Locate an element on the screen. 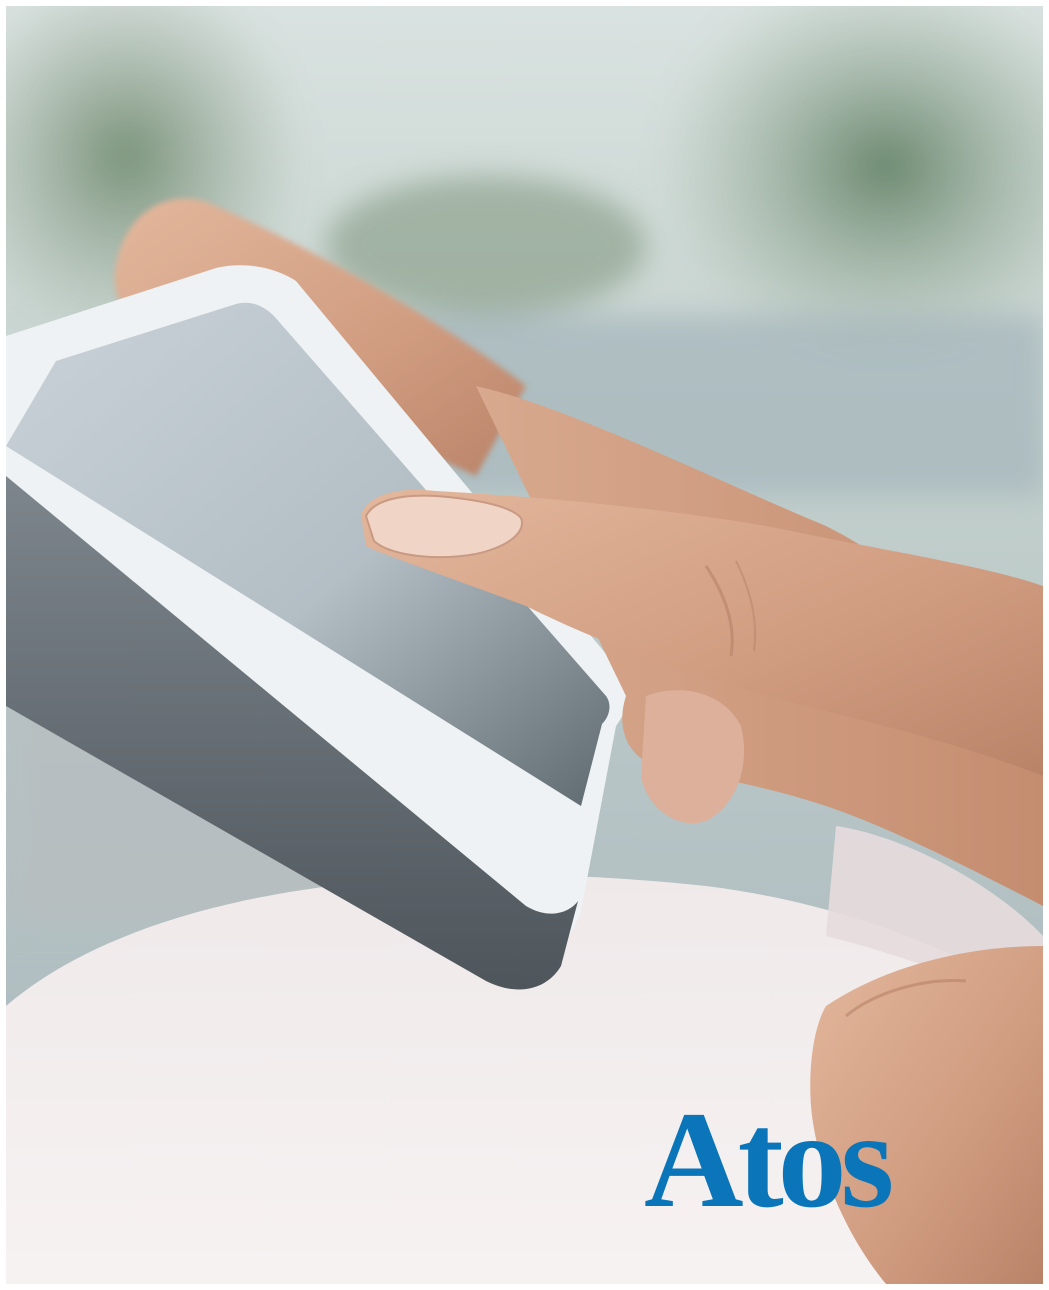 This screenshot has width=1049, height=1290. atos-logo: Atos is located at coordinates (771, 1158).